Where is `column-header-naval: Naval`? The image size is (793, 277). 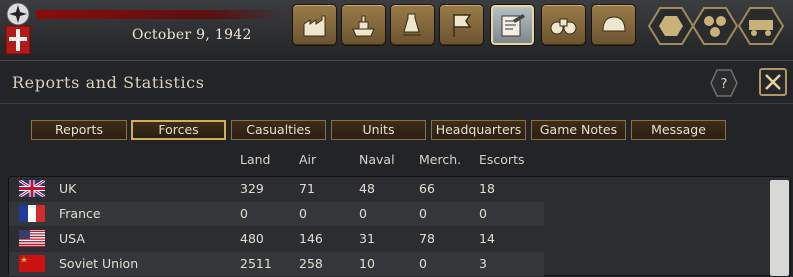
column-header-naval: Naval is located at coordinates (377, 159).